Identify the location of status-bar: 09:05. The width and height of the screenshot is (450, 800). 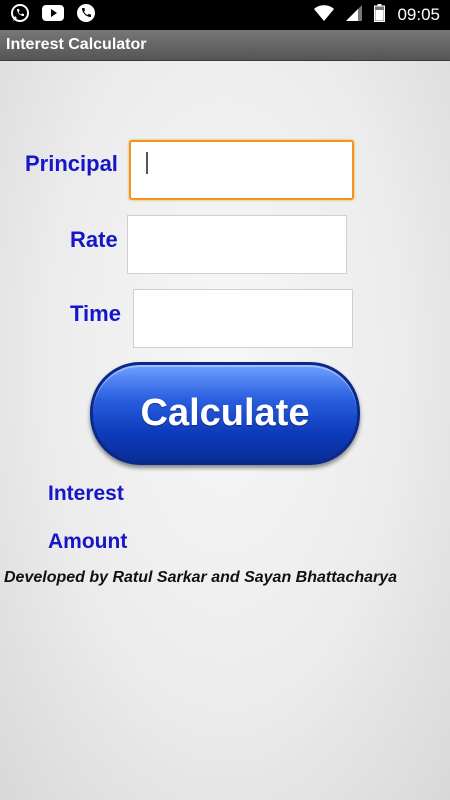
(225, 15).